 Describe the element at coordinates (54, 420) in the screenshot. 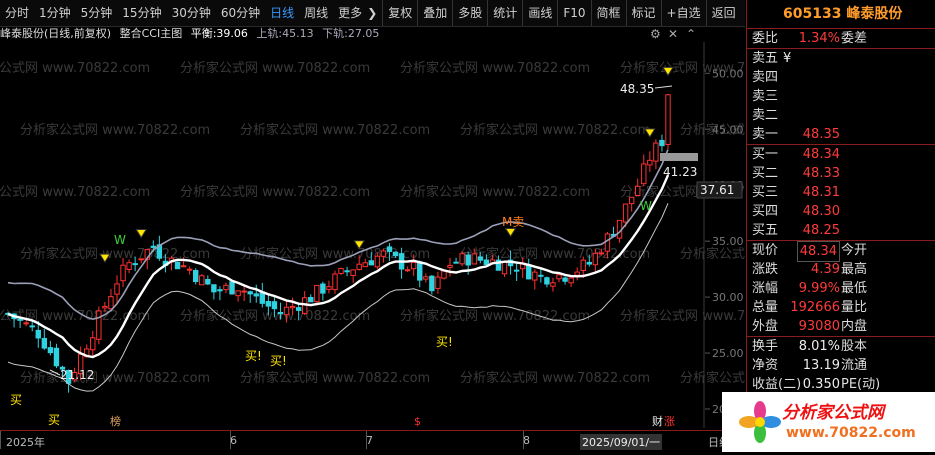

I see `signal-label: 买` at that location.